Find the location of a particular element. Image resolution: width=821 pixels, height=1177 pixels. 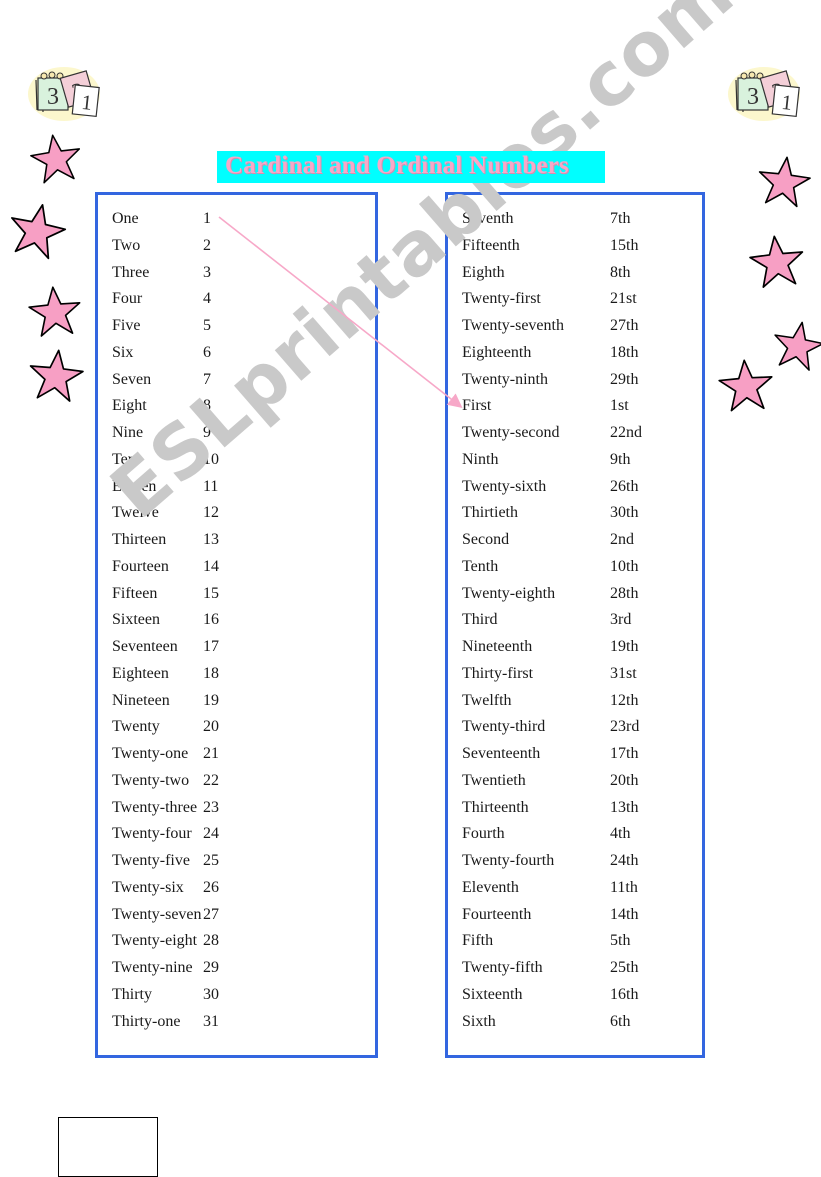

number-word: Seventeenth is located at coordinates (501, 753).